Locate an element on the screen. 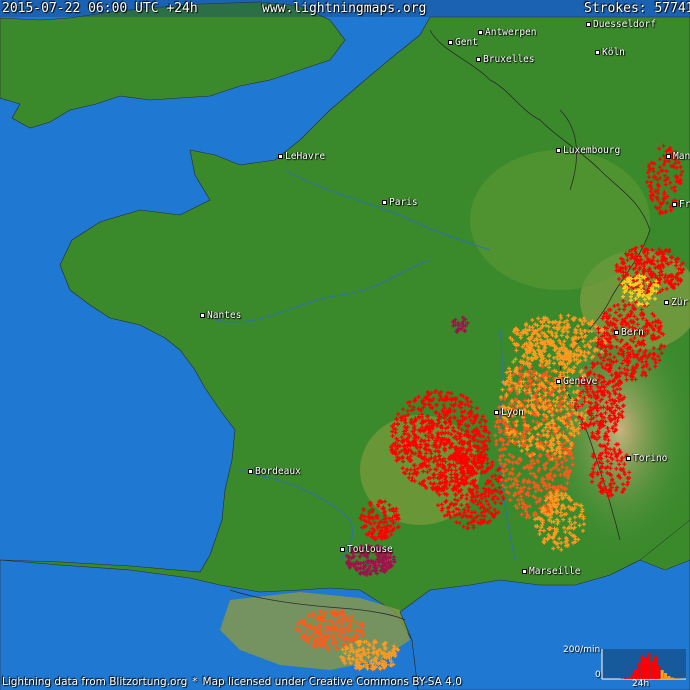 This screenshot has width=690, height=690. city-geneve: Genève is located at coordinates (576, 382).